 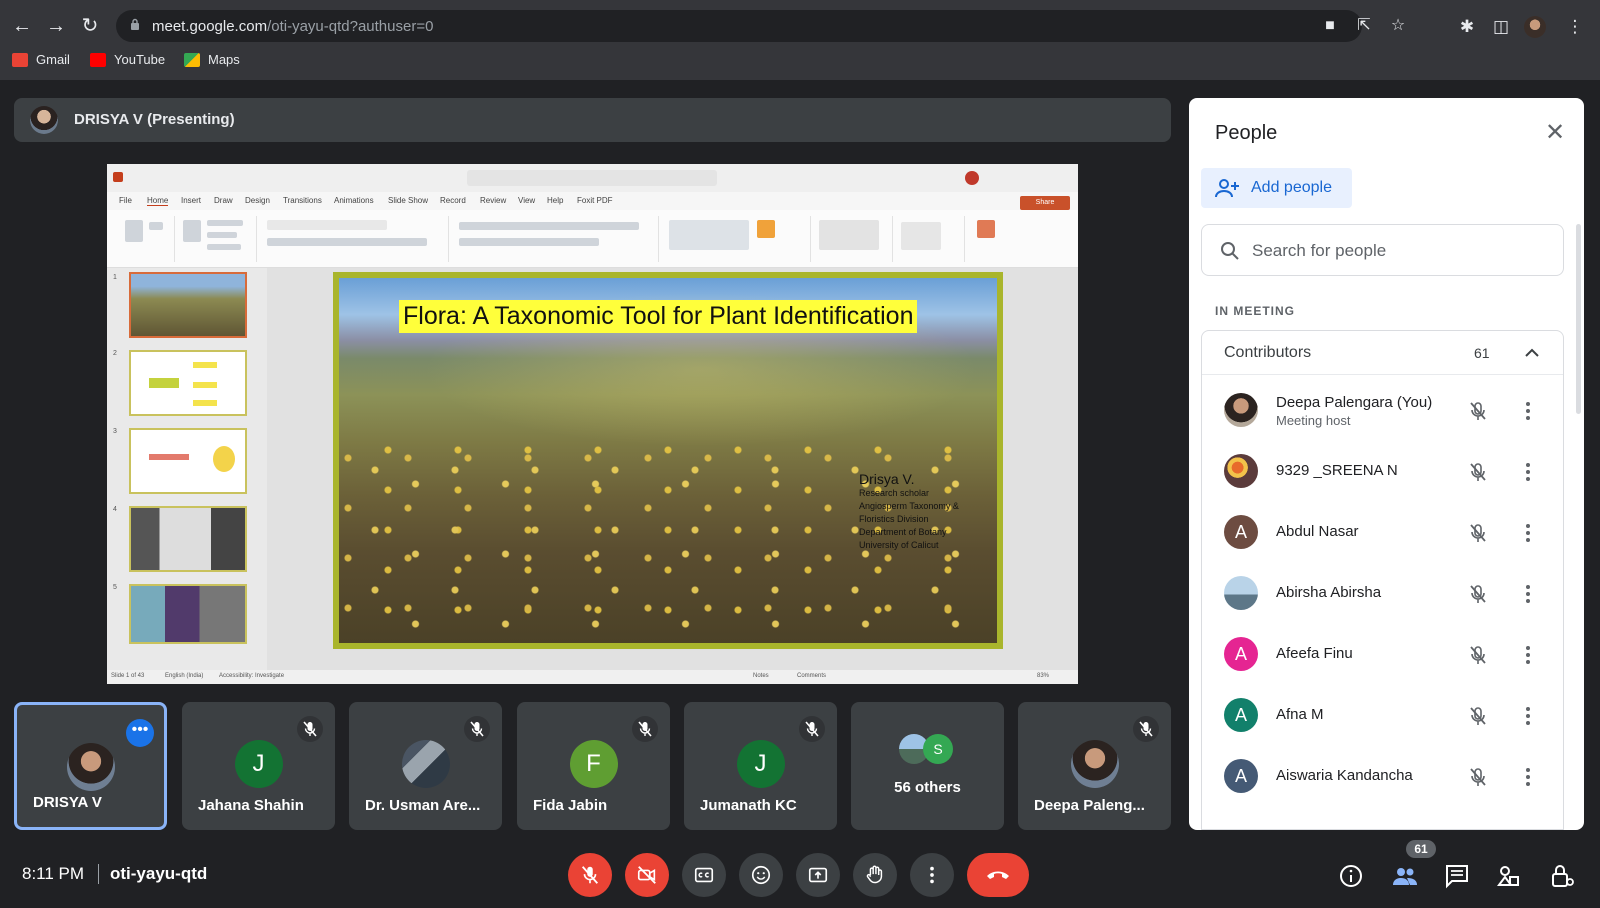 What do you see at coordinates (41, 59) in the screenshot?
I see `bookmark-gmail: Gmail` at bounding box center [41, 59].